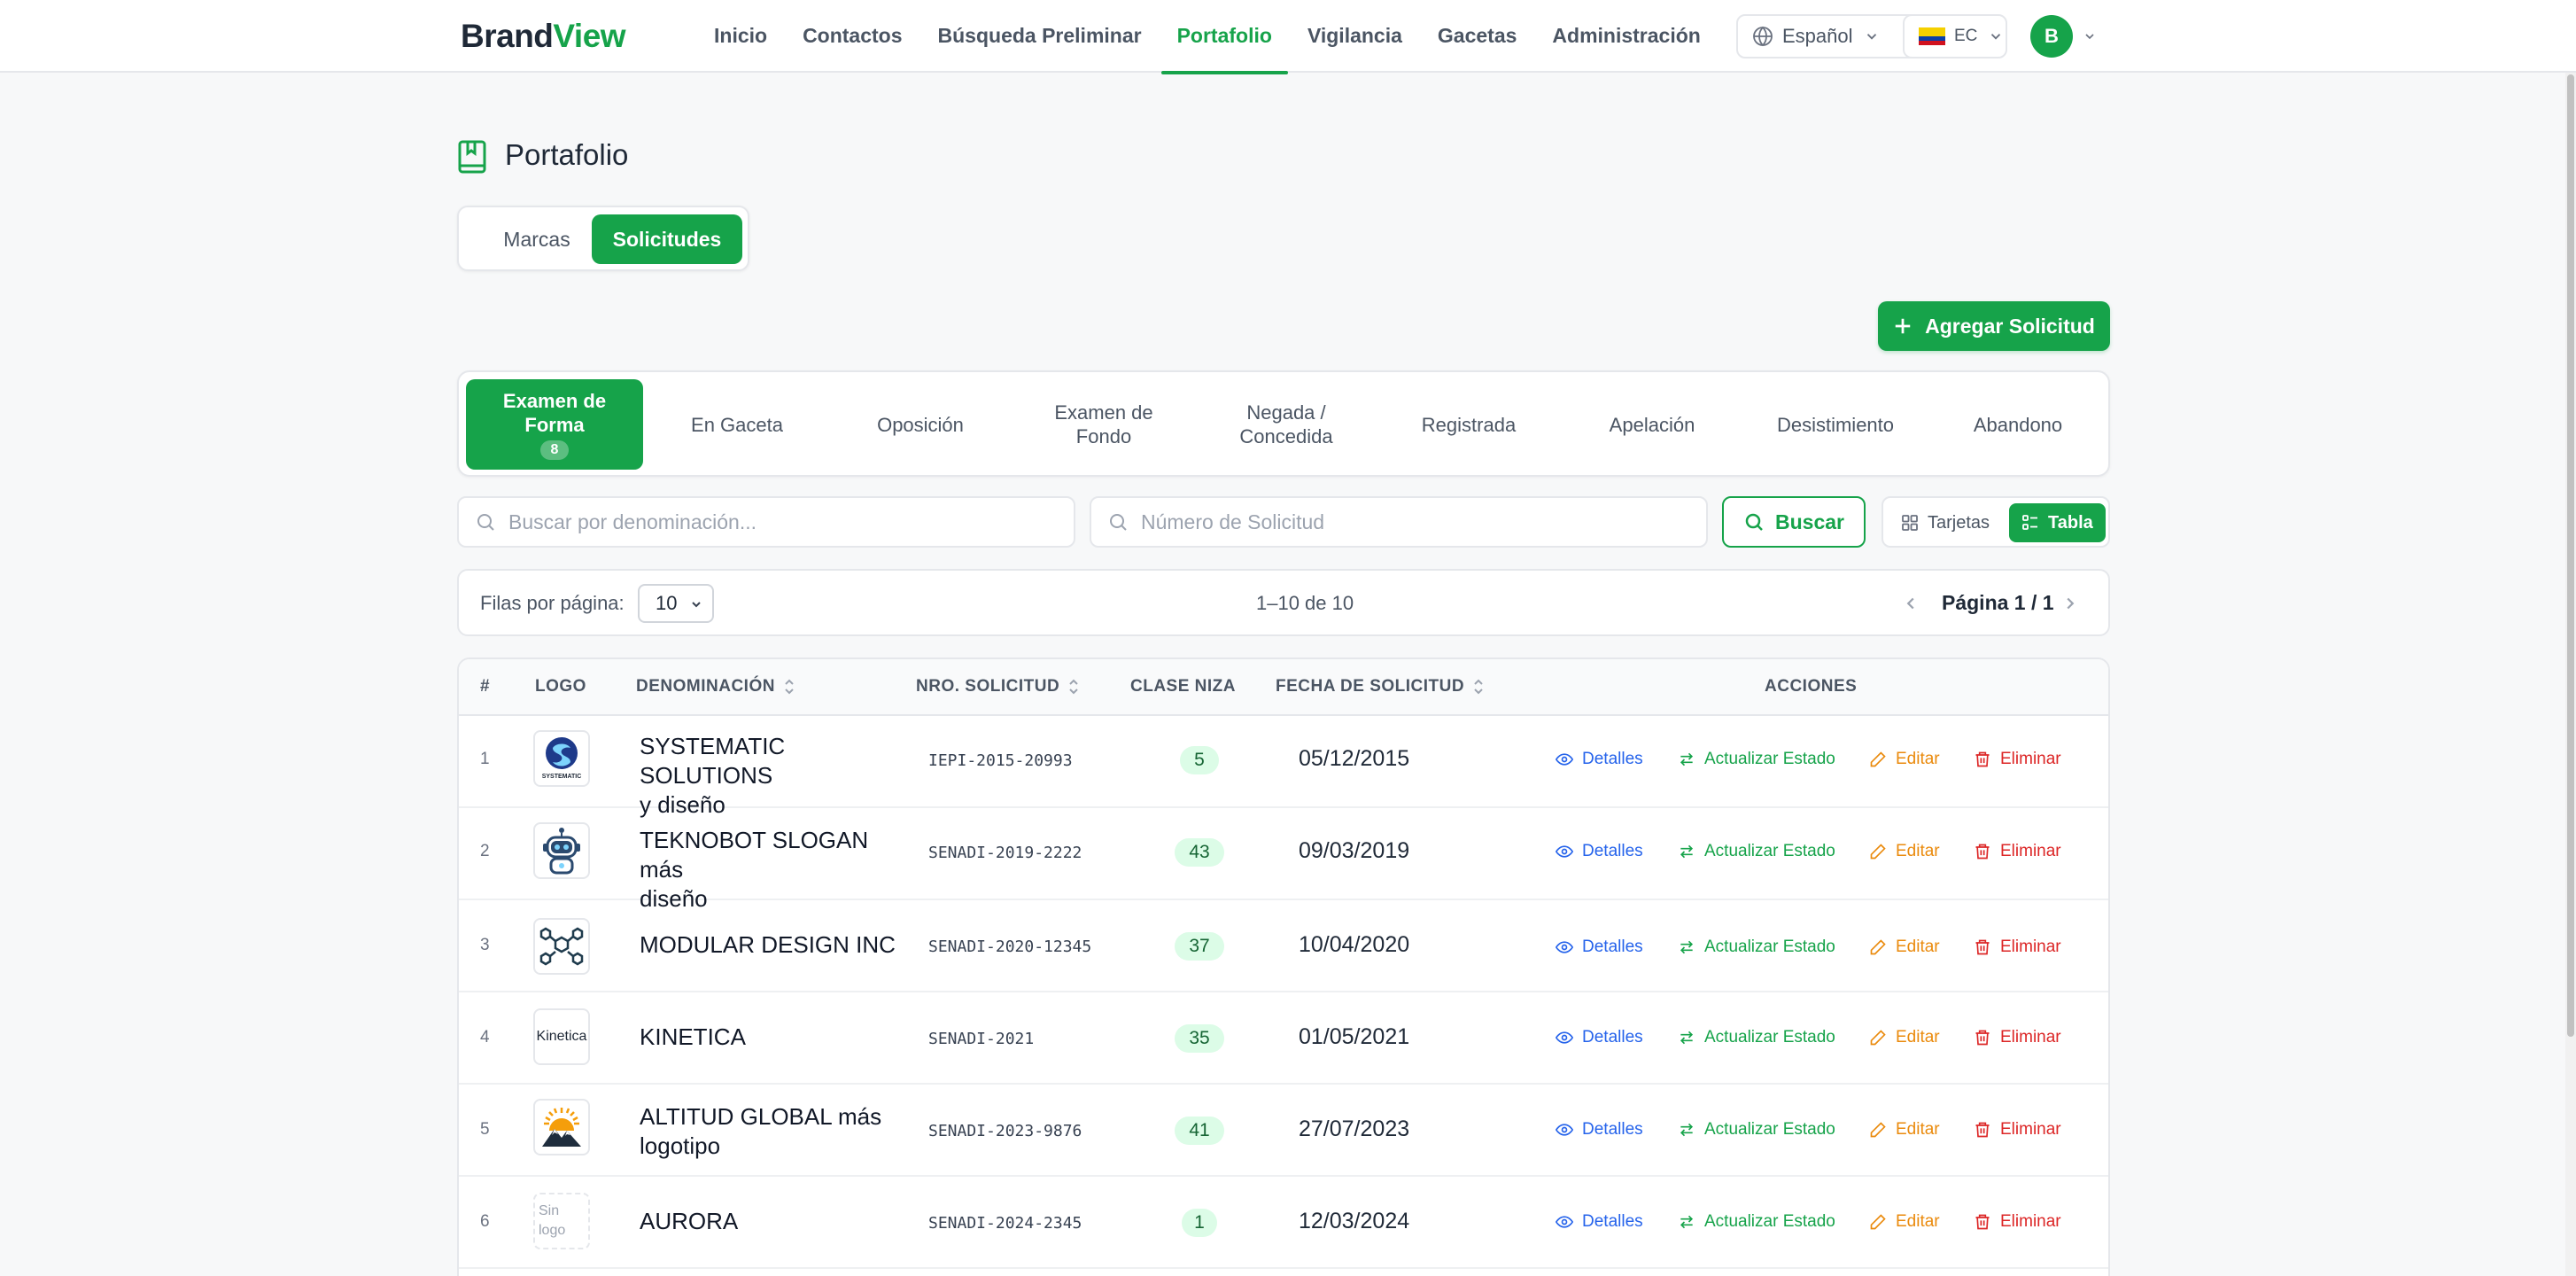 Image resolution: width=2576 pixels, height=1276 pixels. Describe the element at coordinates (1564, 1222) in the screenshot. I see `eye-icon` at that location.